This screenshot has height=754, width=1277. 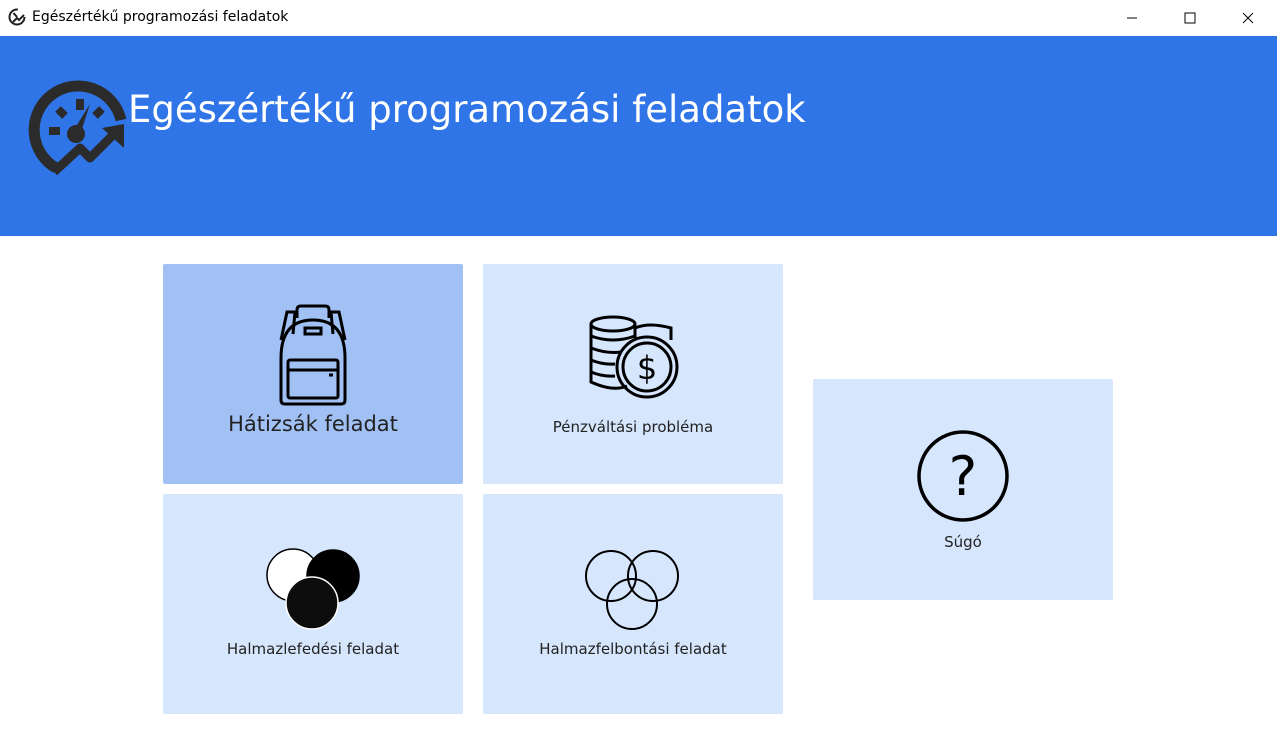 I want to click on tile-set-cover-label: Halmazlefedési feladat, so click(x=313, y=649).